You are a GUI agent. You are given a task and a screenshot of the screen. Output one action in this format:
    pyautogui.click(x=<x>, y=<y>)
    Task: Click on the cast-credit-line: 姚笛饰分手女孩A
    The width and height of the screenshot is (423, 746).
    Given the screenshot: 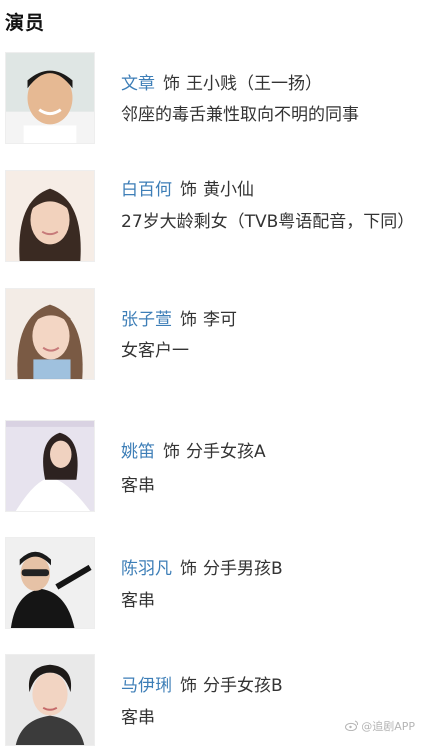 What is the action you would take?
    pyautogui.click(x=193, y=449)
    